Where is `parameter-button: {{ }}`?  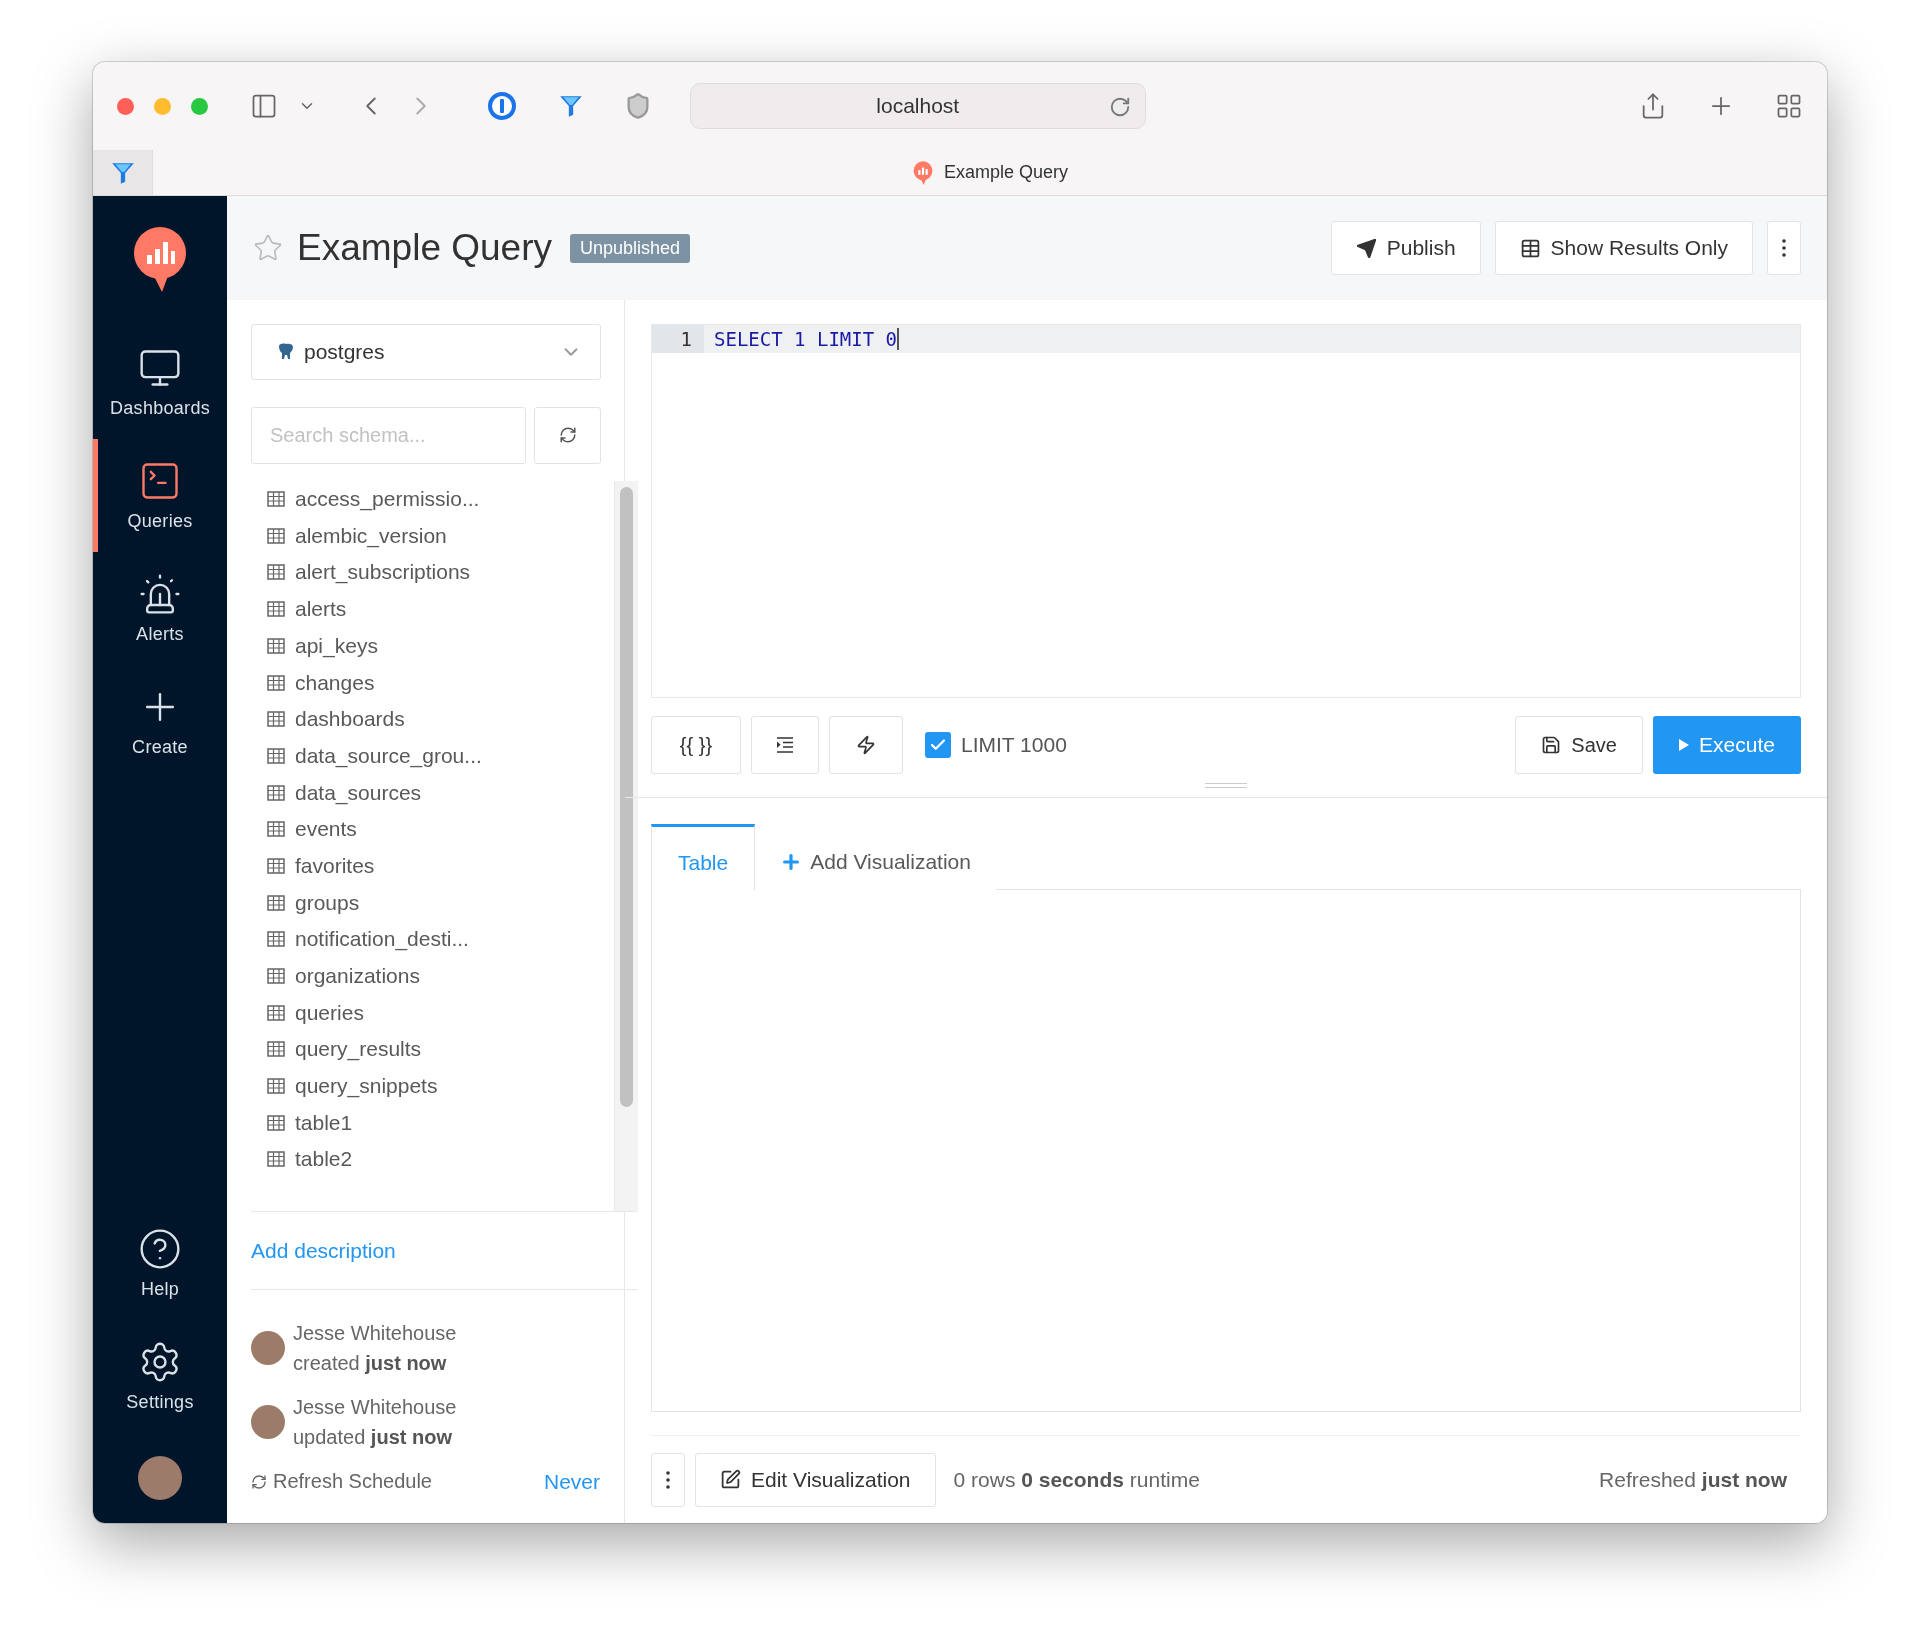
parameter-button: {{ }} is located at coordinates (696, 745).